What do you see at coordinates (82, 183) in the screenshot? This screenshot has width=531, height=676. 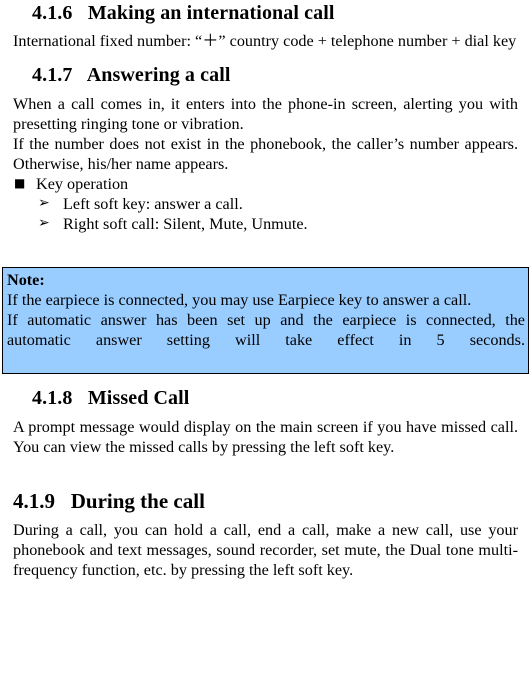 I see `list-item-label: Key operation` at bounding box center [82, 183].